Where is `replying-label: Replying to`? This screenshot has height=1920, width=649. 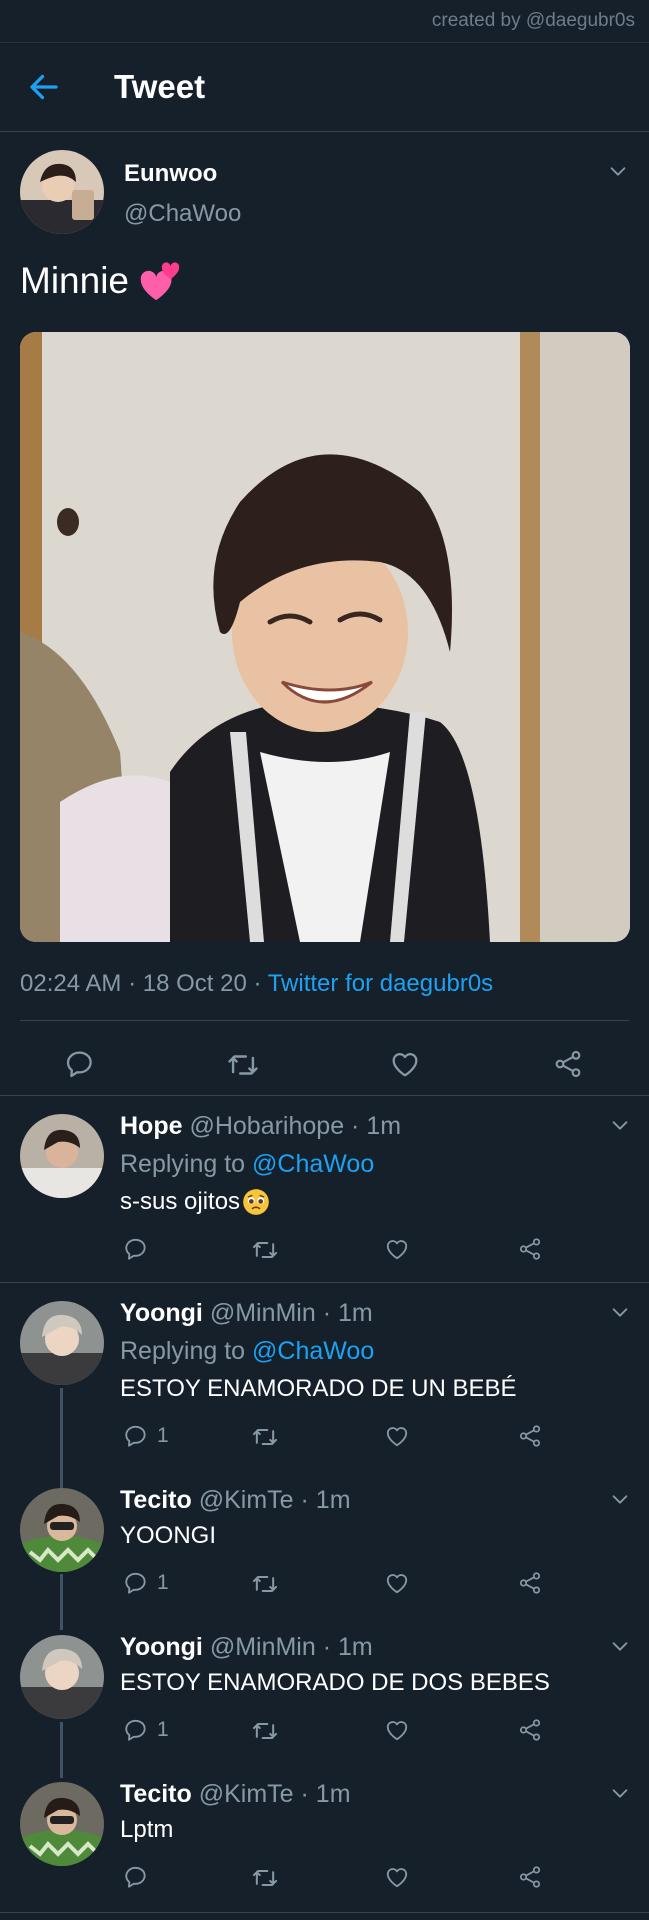
replying-label: Replying to is located at coordinates (183, 1164).